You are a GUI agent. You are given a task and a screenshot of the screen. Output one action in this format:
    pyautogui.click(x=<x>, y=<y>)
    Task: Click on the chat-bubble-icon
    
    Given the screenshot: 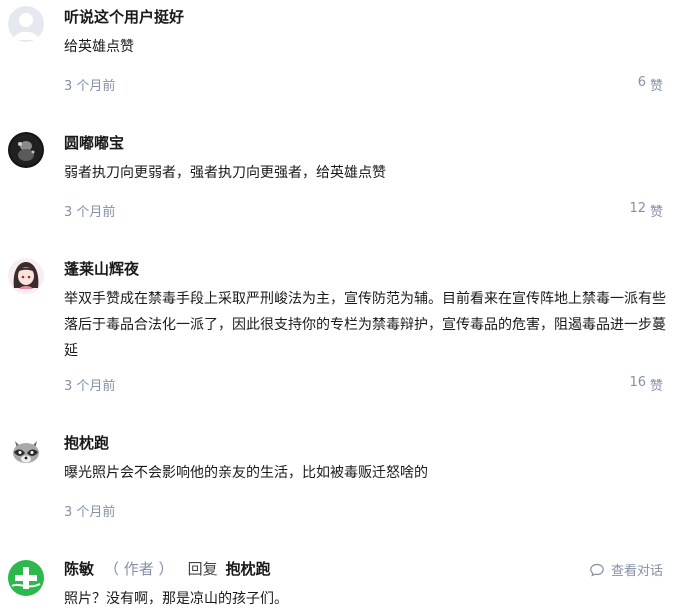 What is the action you would take?
    pyautogui.click(x=597, y=570)
    